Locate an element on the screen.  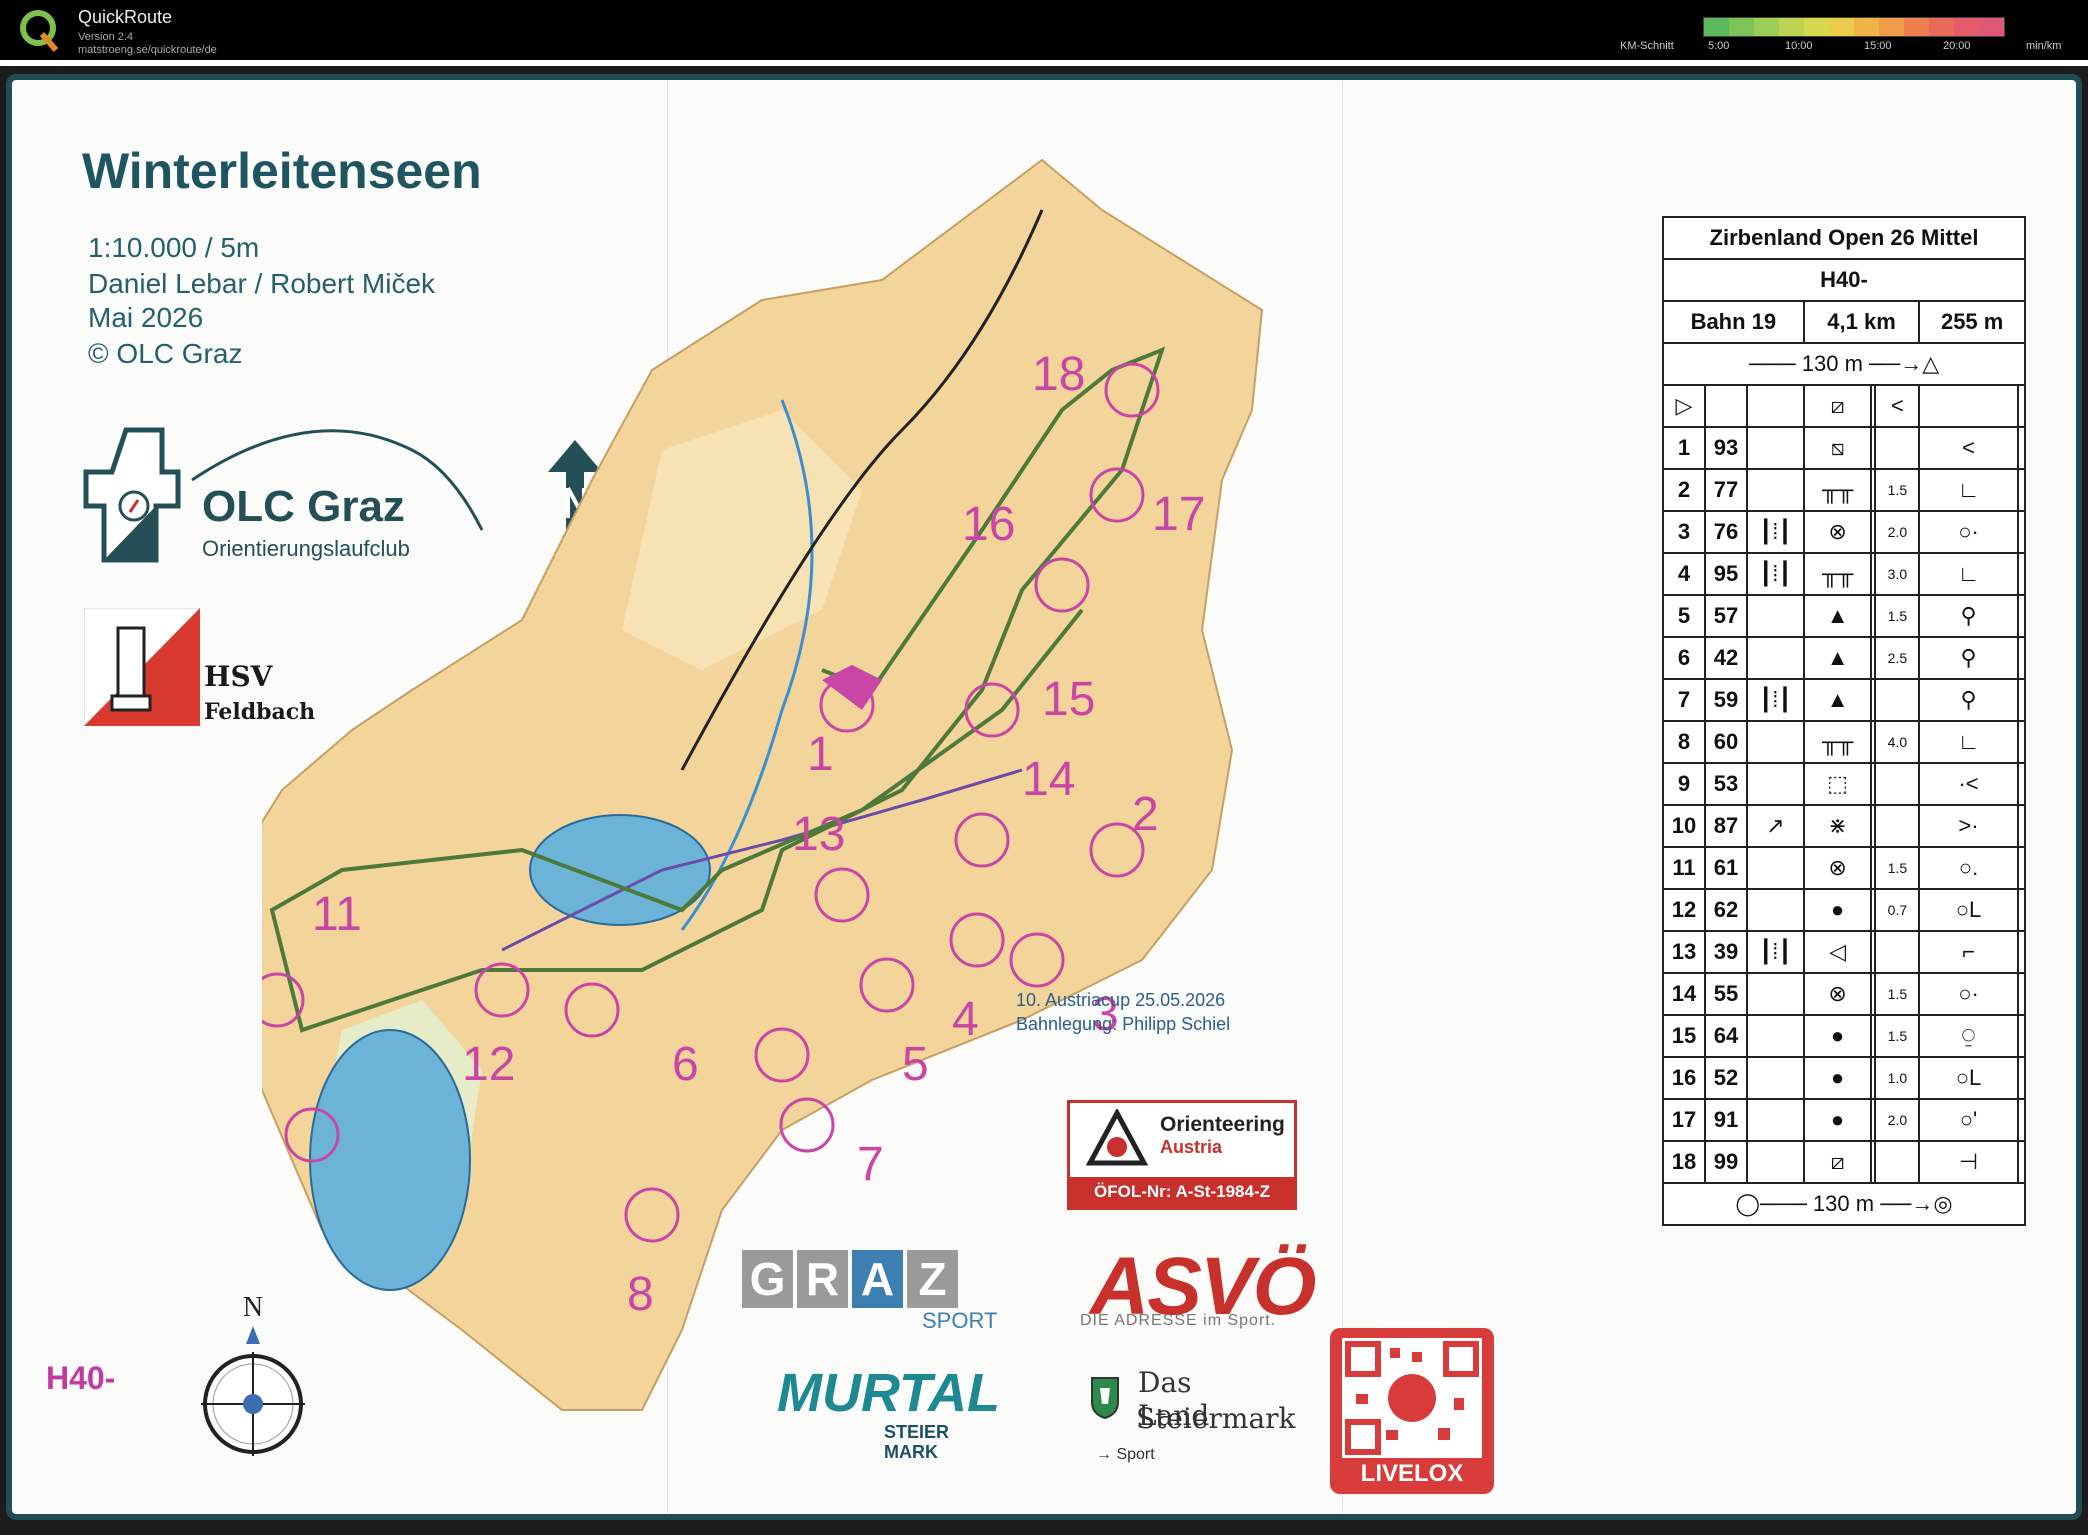
lake-lower is located at coordinates (390, 1160).